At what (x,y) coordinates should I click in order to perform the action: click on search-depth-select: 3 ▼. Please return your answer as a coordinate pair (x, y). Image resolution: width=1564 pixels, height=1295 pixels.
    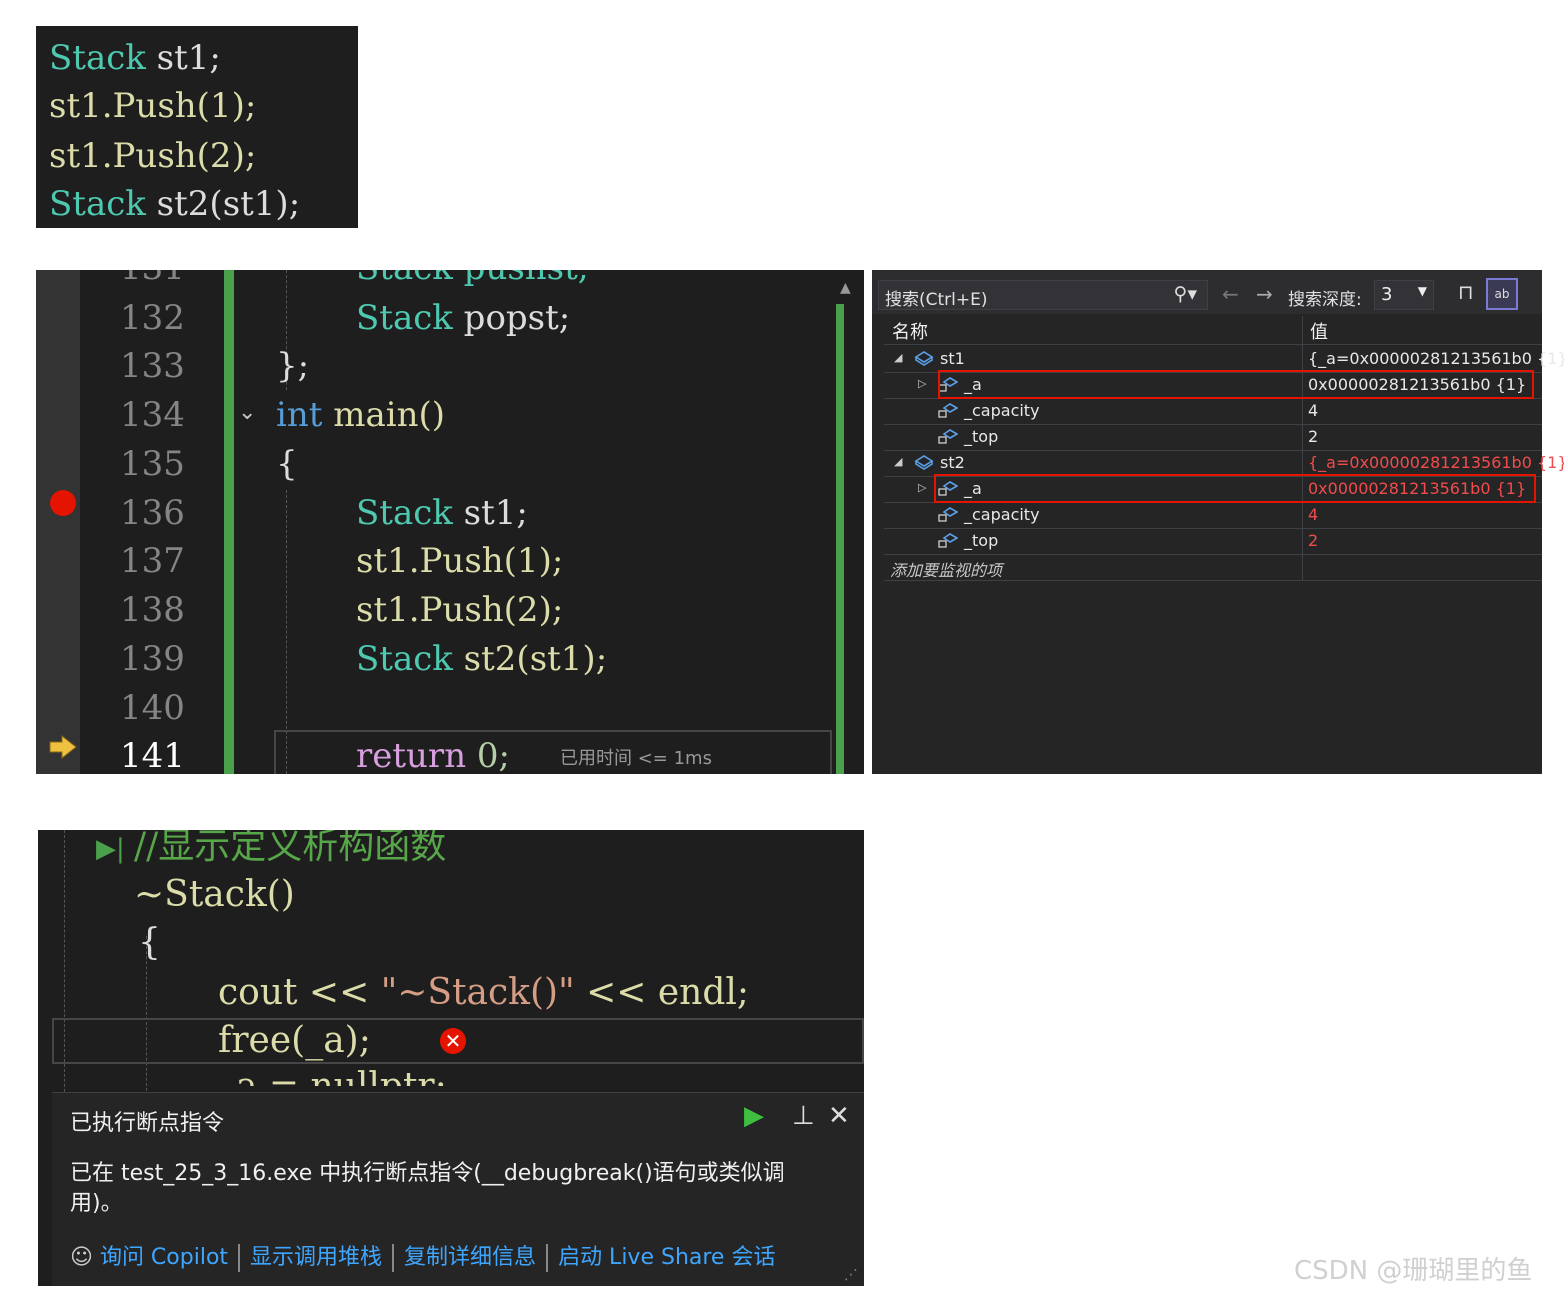
    Looking at the image, I should click on (1404, 295).